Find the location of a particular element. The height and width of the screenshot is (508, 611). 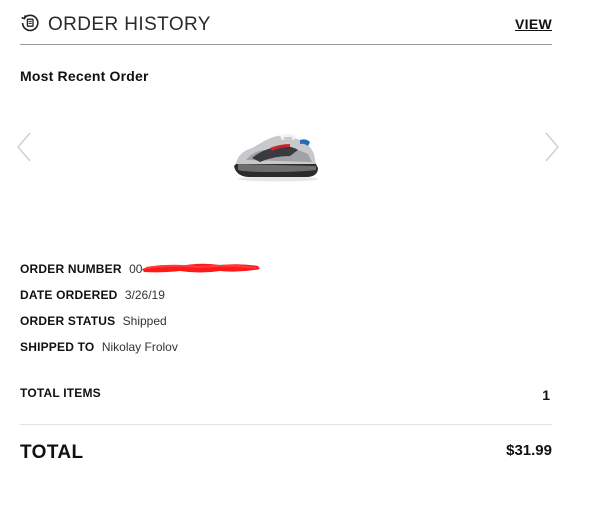

shipped-to-label: SHIPPED TO is located at coordinates (57, 347).